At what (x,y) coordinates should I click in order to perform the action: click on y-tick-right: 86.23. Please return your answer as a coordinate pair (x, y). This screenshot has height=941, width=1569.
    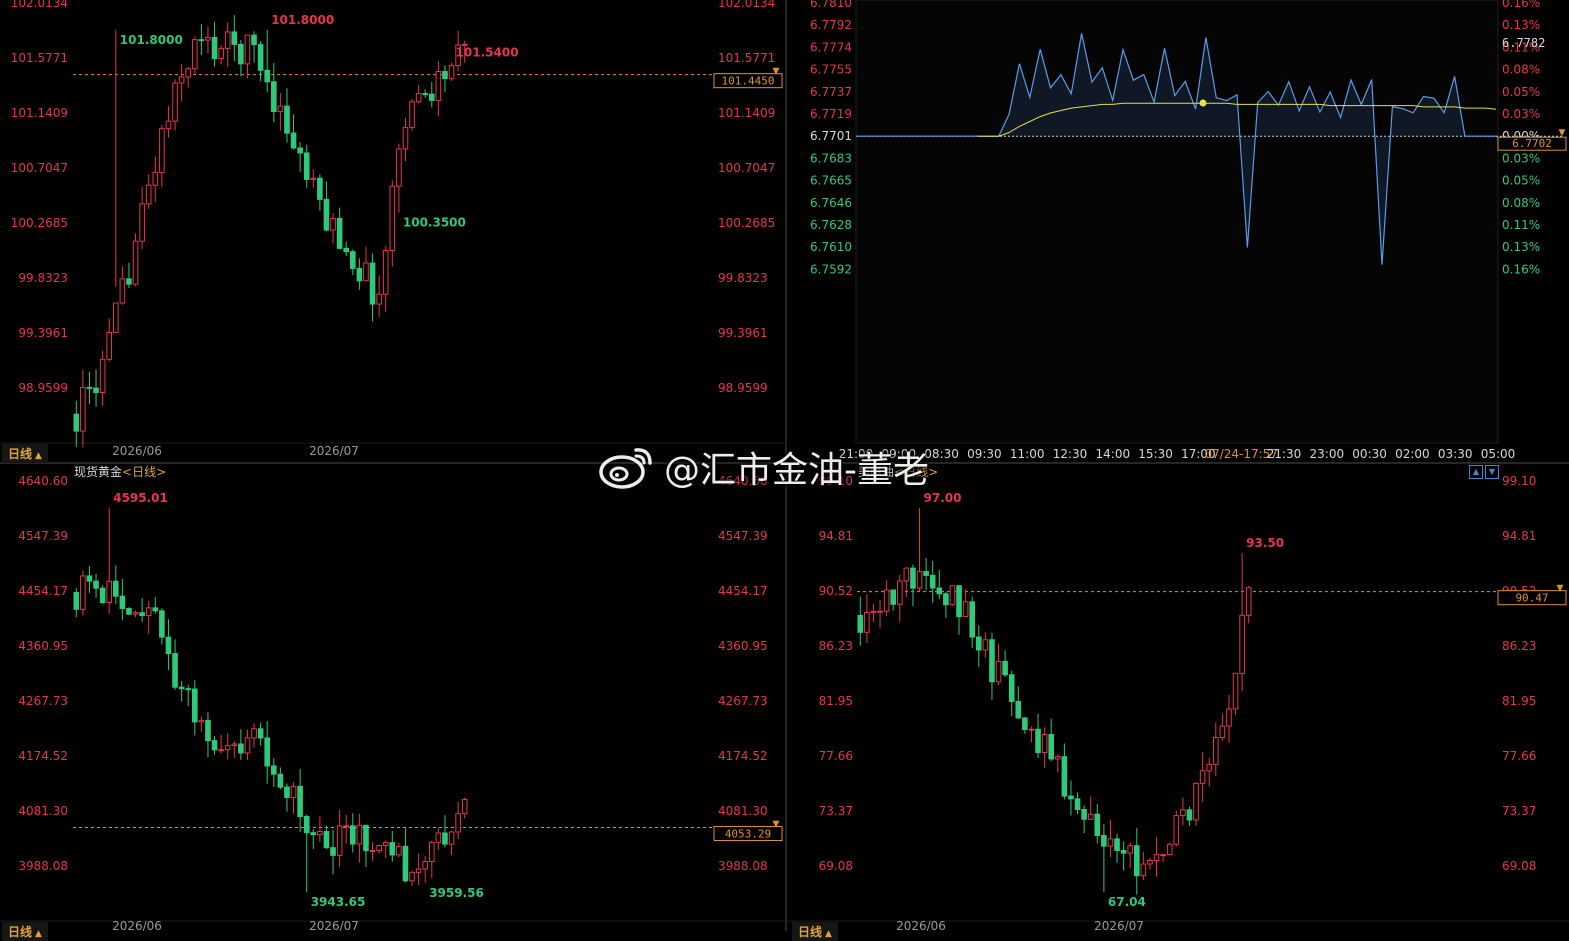
    Looking at the image, I should click on (1519, 646).